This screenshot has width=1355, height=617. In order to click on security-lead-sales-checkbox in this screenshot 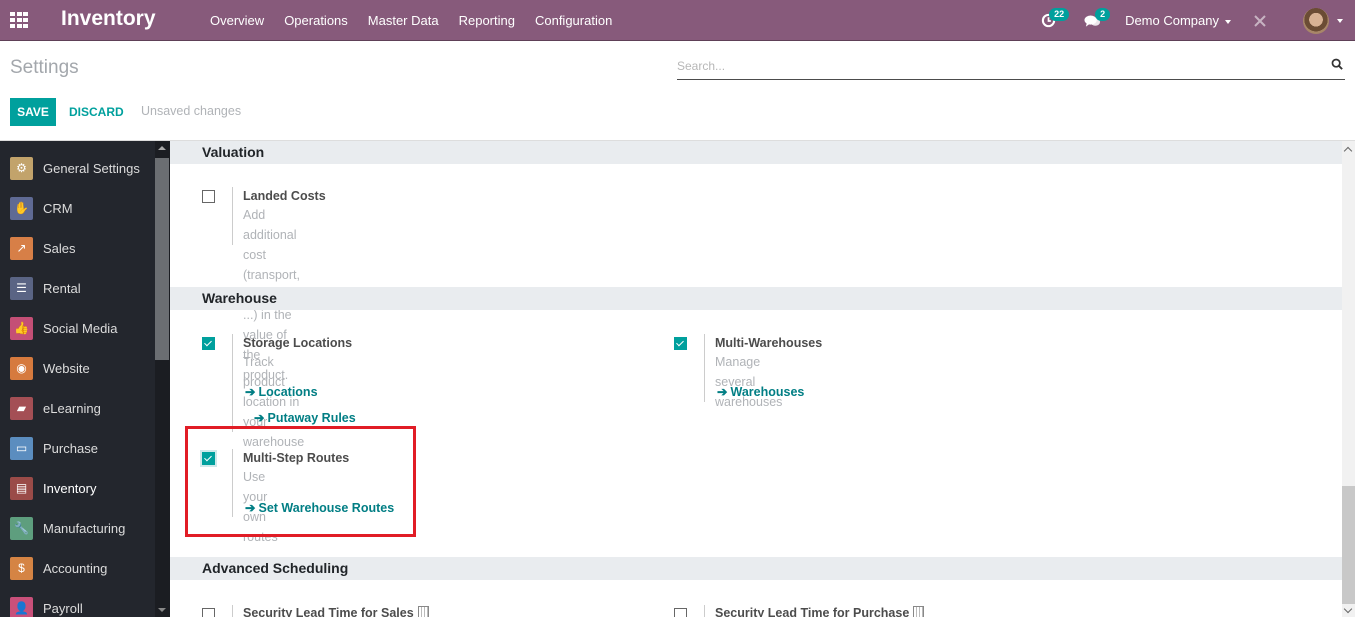, I will do `click(208, 612)`.